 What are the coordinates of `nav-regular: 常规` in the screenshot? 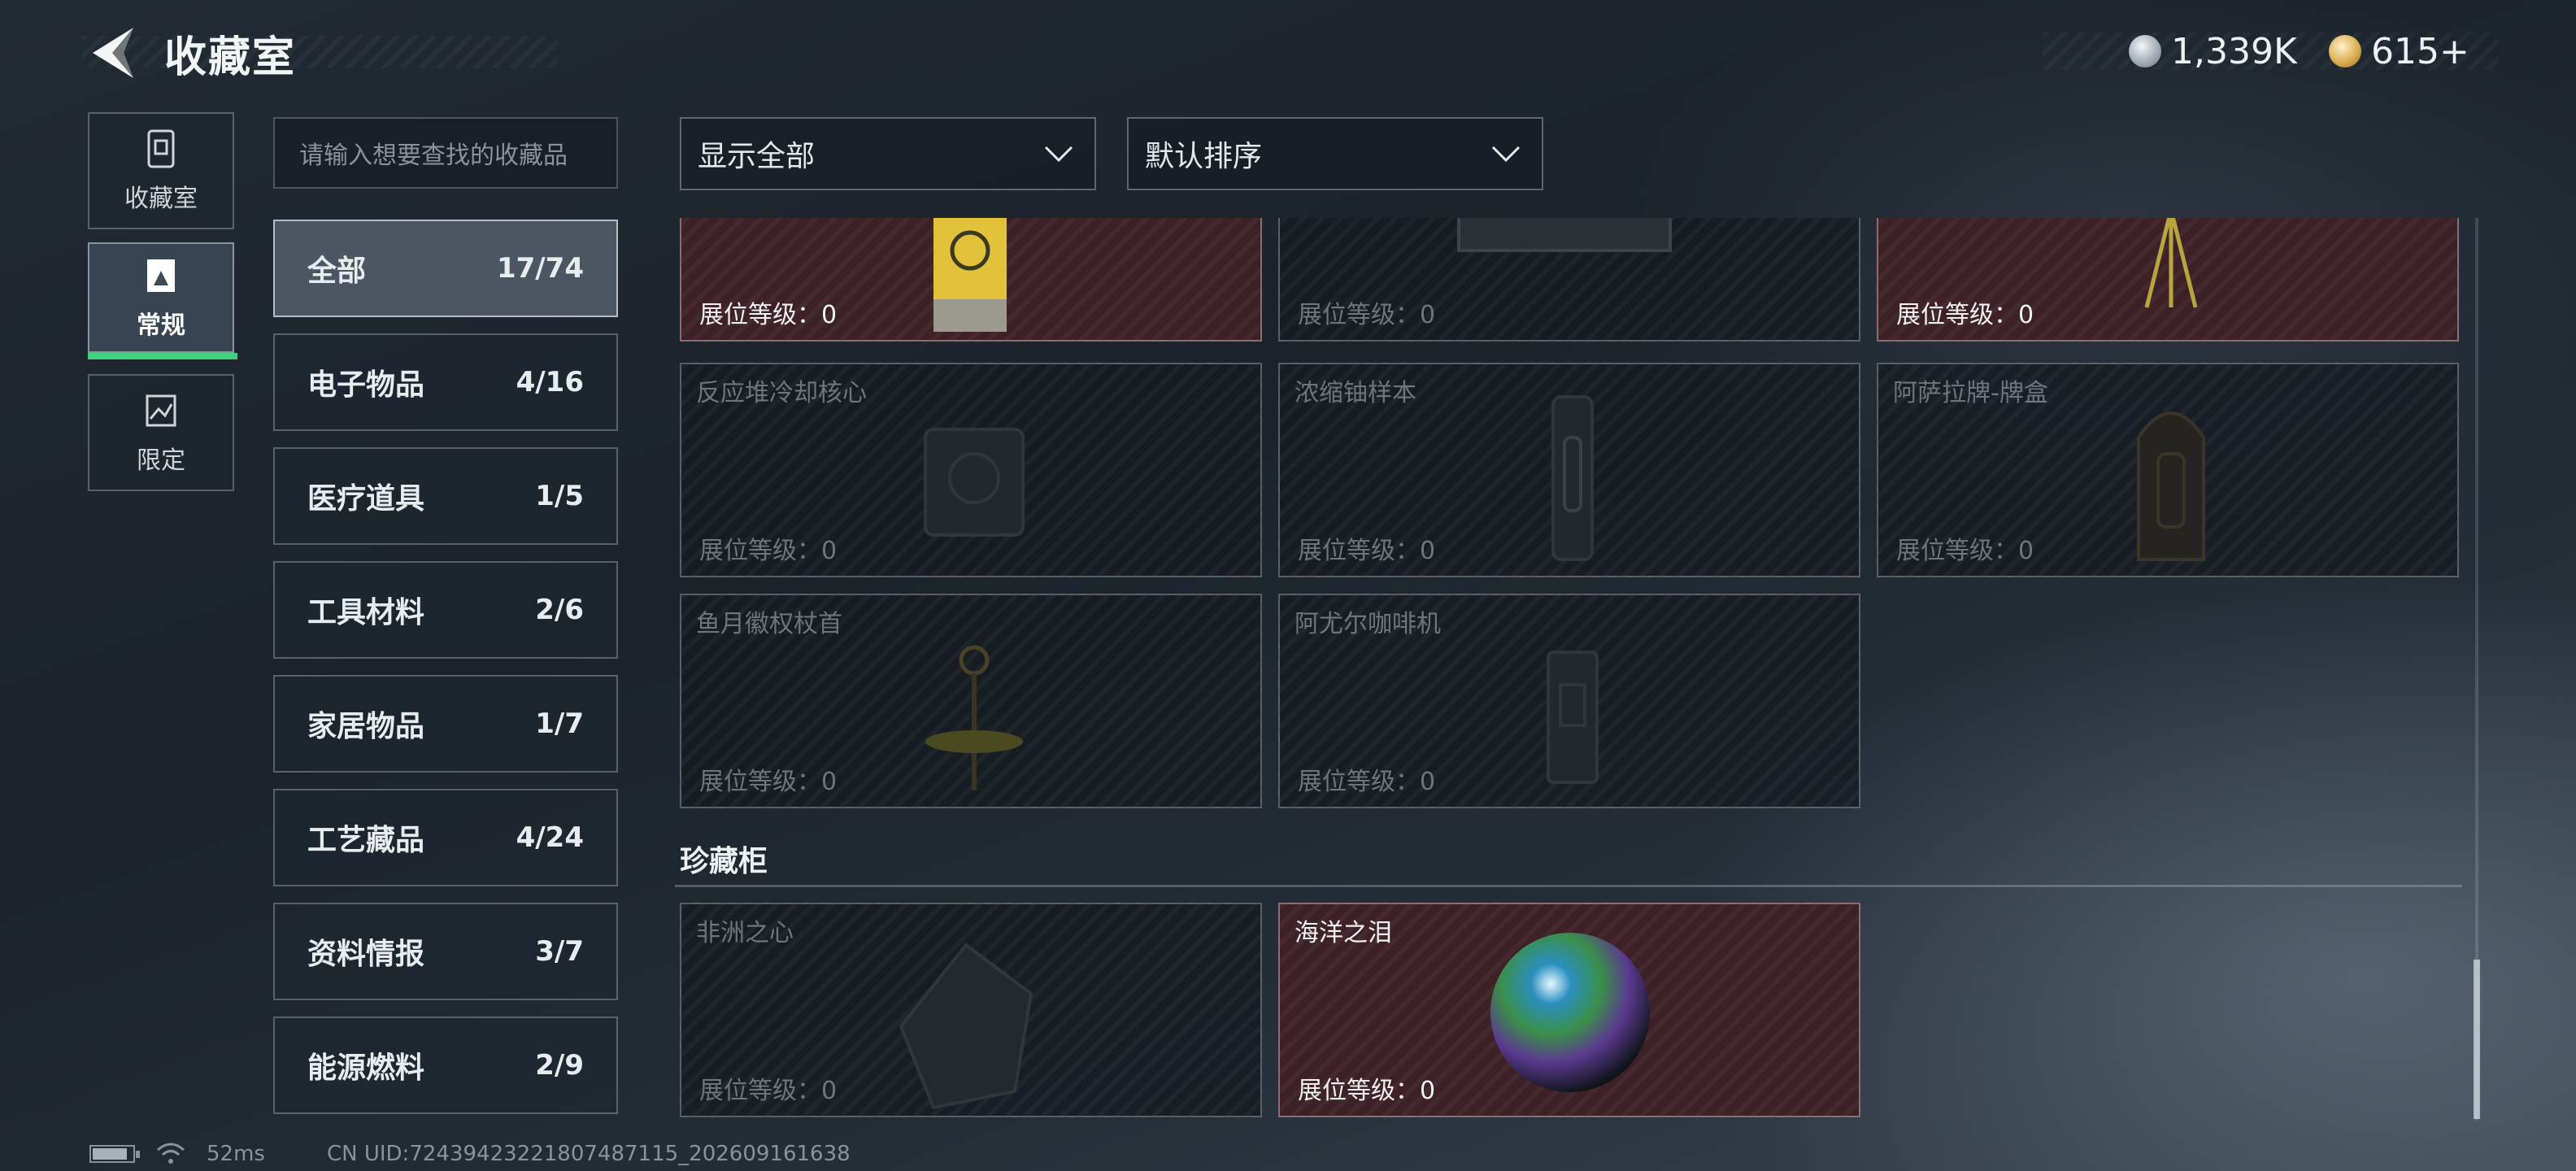 It's located at (161, 298).